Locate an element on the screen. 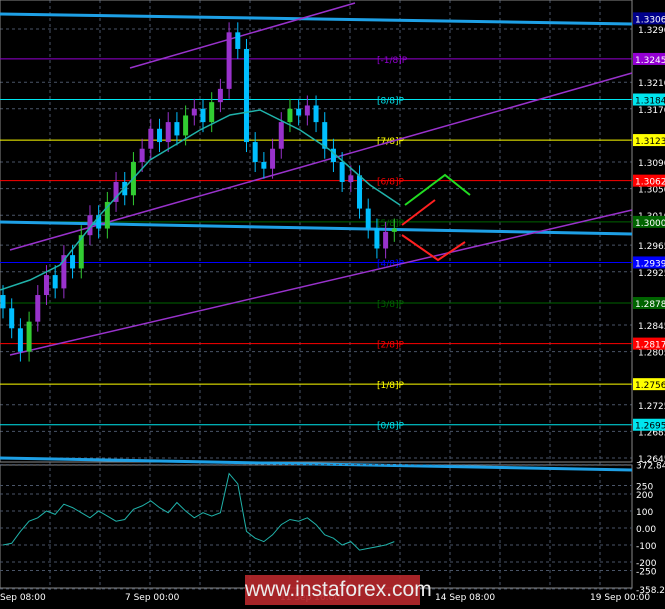 The width and height of the screenshot is (665, 609). murrey-label: [0/8]P is located at coordinates (391, 427).